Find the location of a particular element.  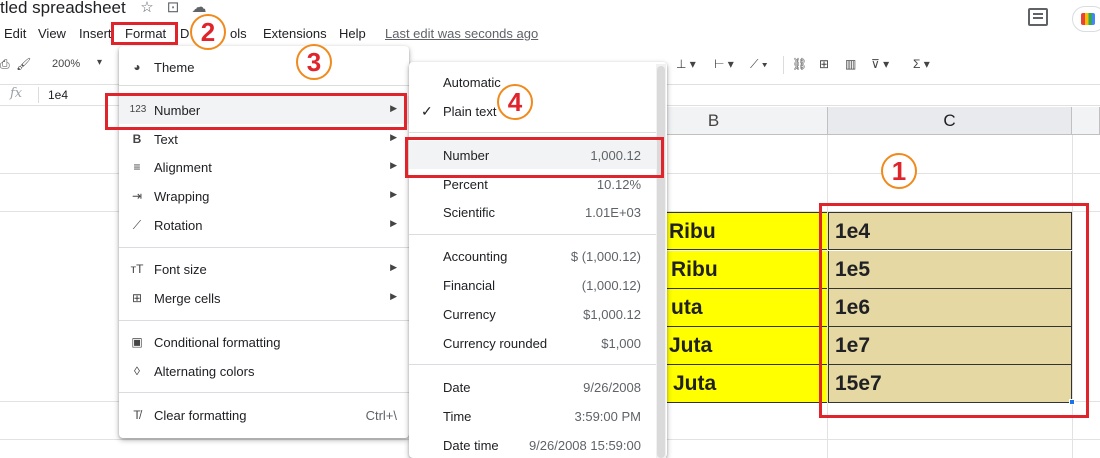

toolbar-separator is located at coordinates (783, 65).